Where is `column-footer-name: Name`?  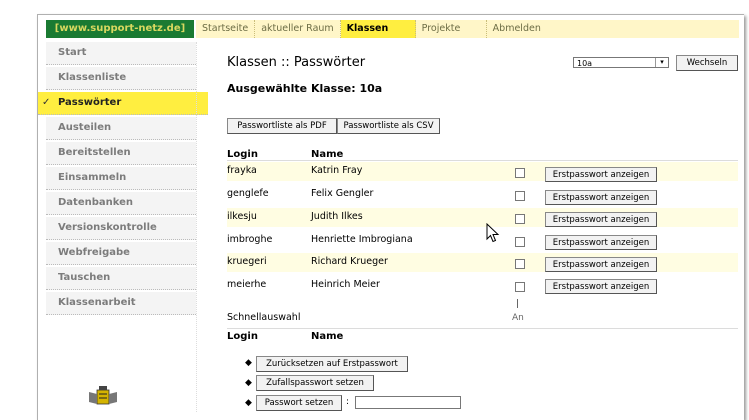
column-footer-name: Name is located at coordinates (327, 336).